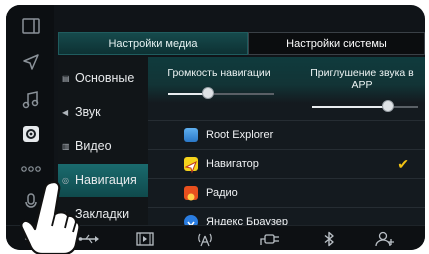 This screenshot has height=254, width=429. What do you see at coordinates (221, 94) in the screenshot?
I see `nav-volume-slider` at bounding box center [221, 94].